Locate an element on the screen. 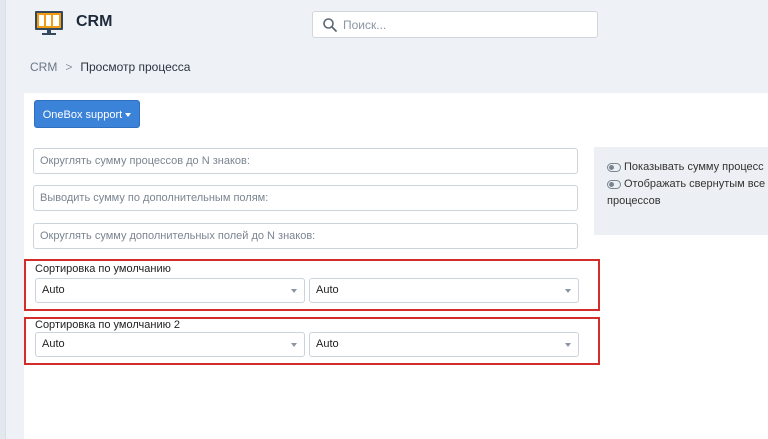 The image size is (768, 439). additional-fields-sum-field: Выводить сумму по дополнительным полям: is located at coordinates (305, 198).